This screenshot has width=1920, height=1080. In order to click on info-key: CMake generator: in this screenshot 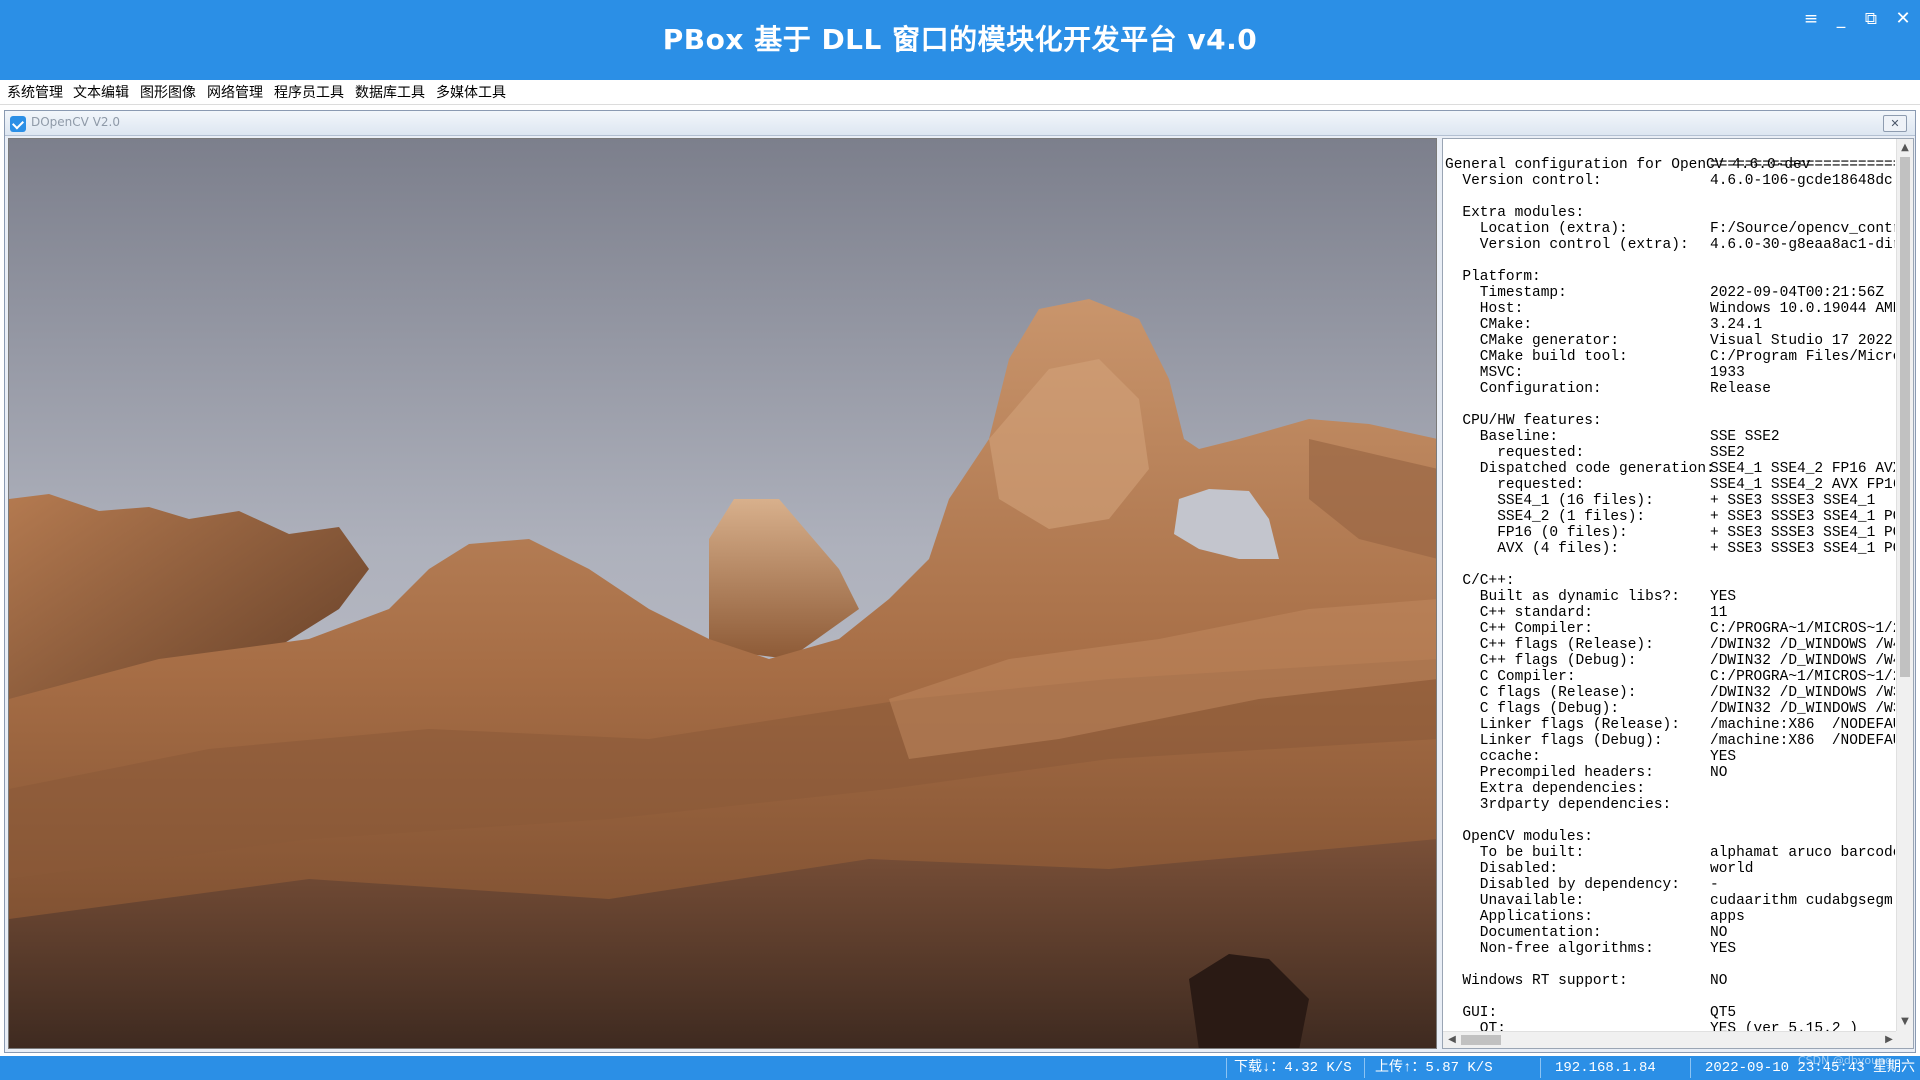, I will do `click(1532, 341)`.